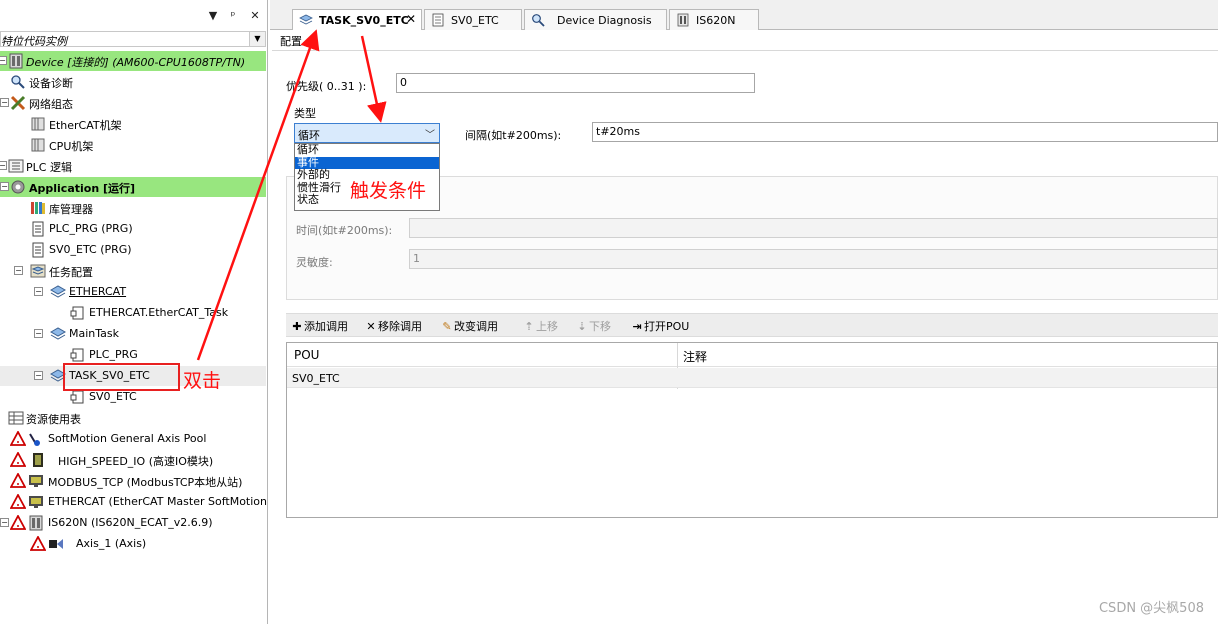 The image size is (1218, 624). I want to click on tree-item-label: SV0_ETC, so click(113, 396).